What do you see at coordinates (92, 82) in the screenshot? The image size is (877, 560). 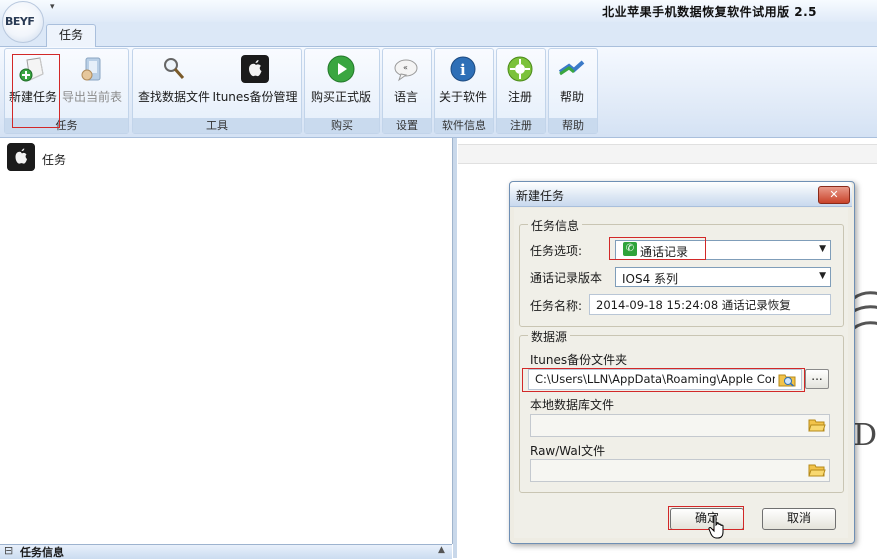 I see `export-current-button: 导出当前表` at bounding box center [92, 82].